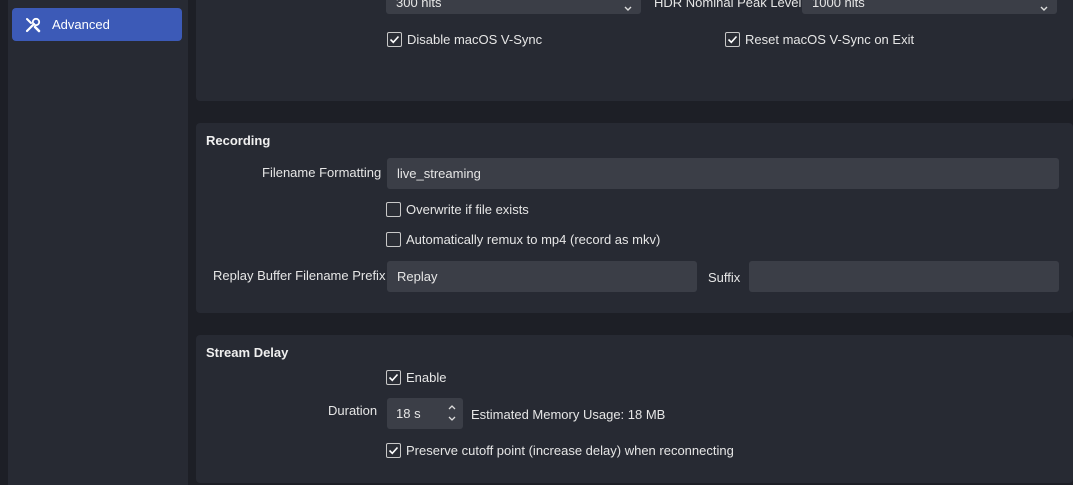 This screenshot has width=1073, height=485. I want to click on replay-prefix-value: Replay, so click(417, 276).